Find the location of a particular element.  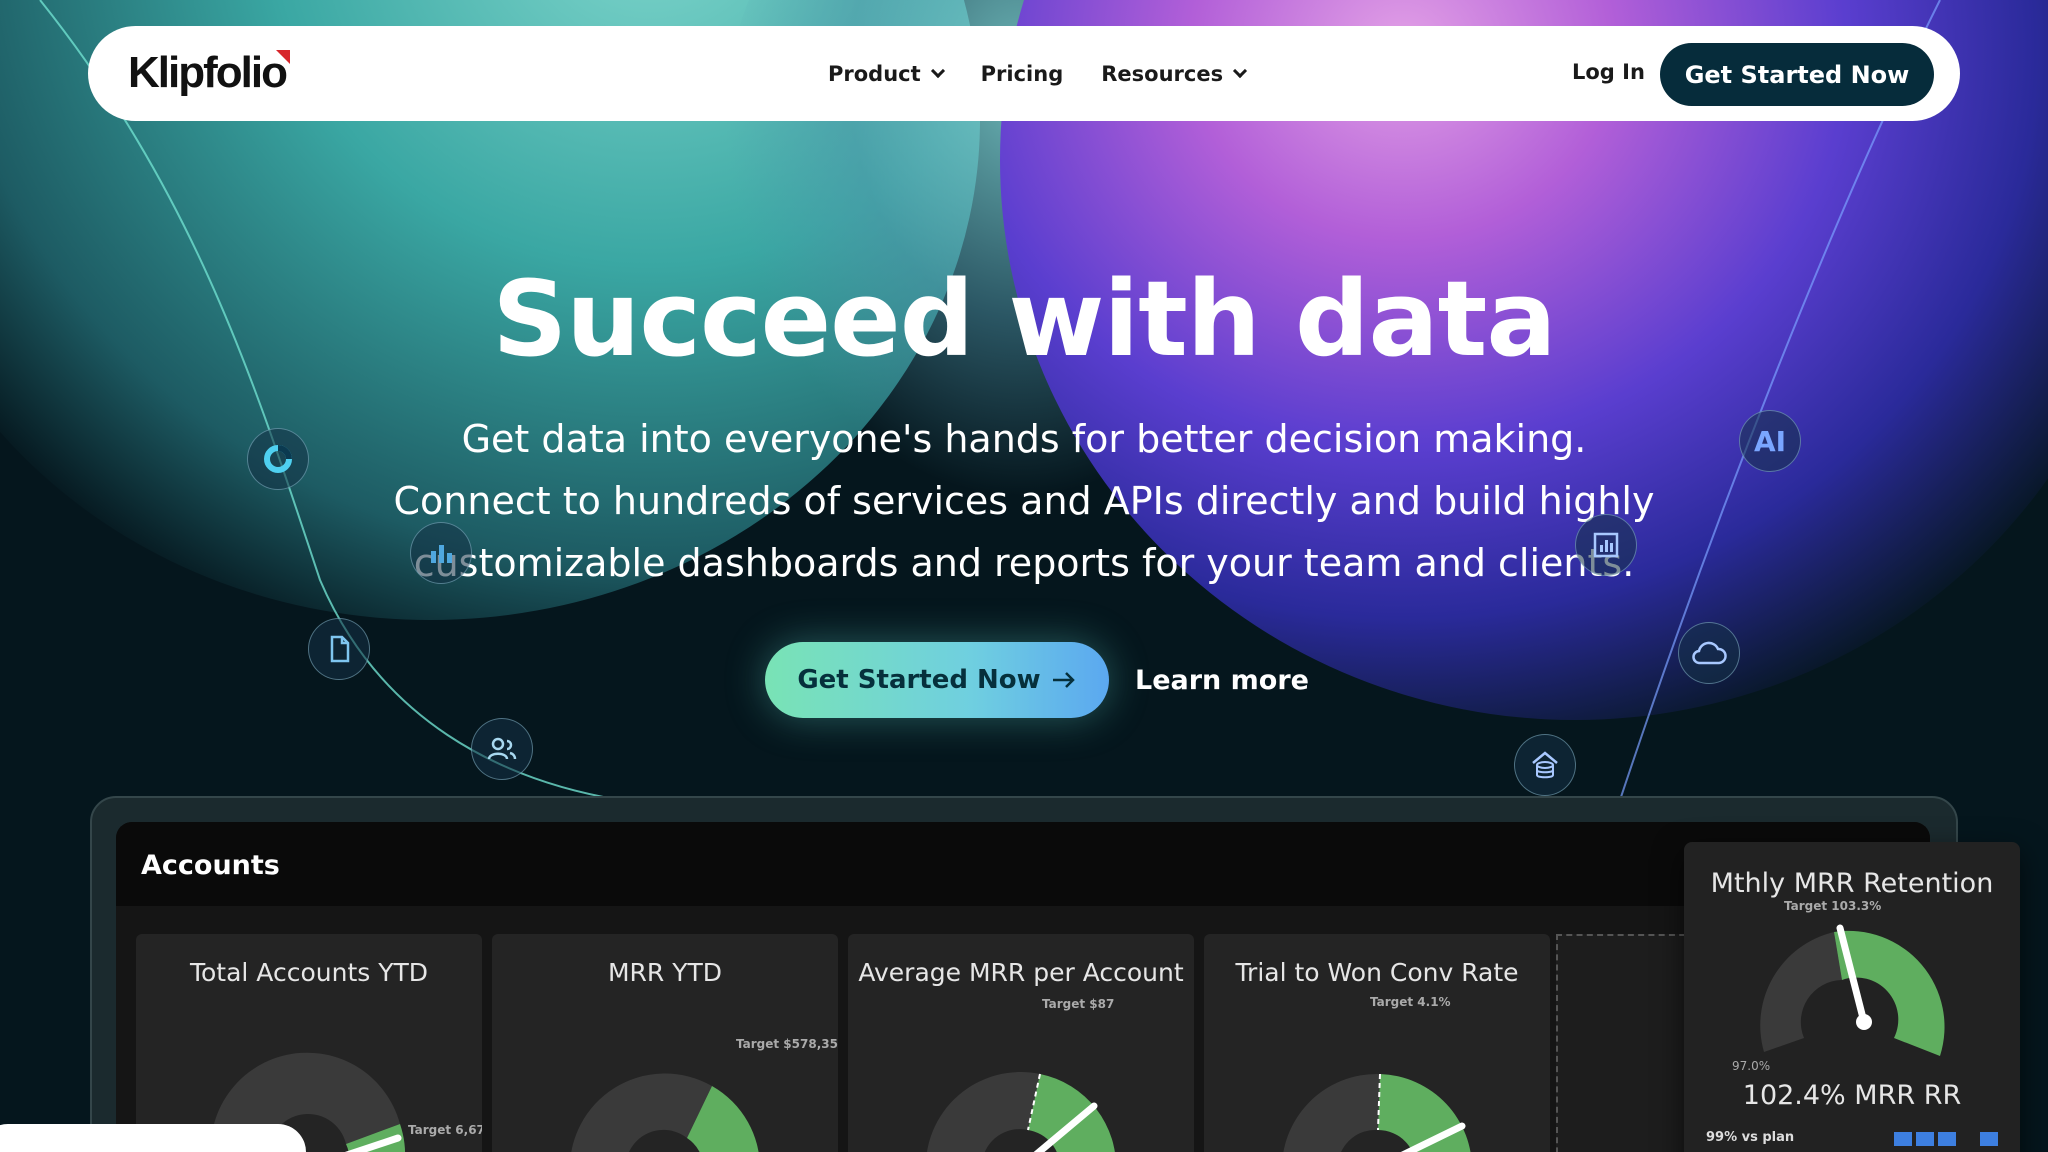

gauge-chart: Target 6,674 is located at coordinates (346, 1102).